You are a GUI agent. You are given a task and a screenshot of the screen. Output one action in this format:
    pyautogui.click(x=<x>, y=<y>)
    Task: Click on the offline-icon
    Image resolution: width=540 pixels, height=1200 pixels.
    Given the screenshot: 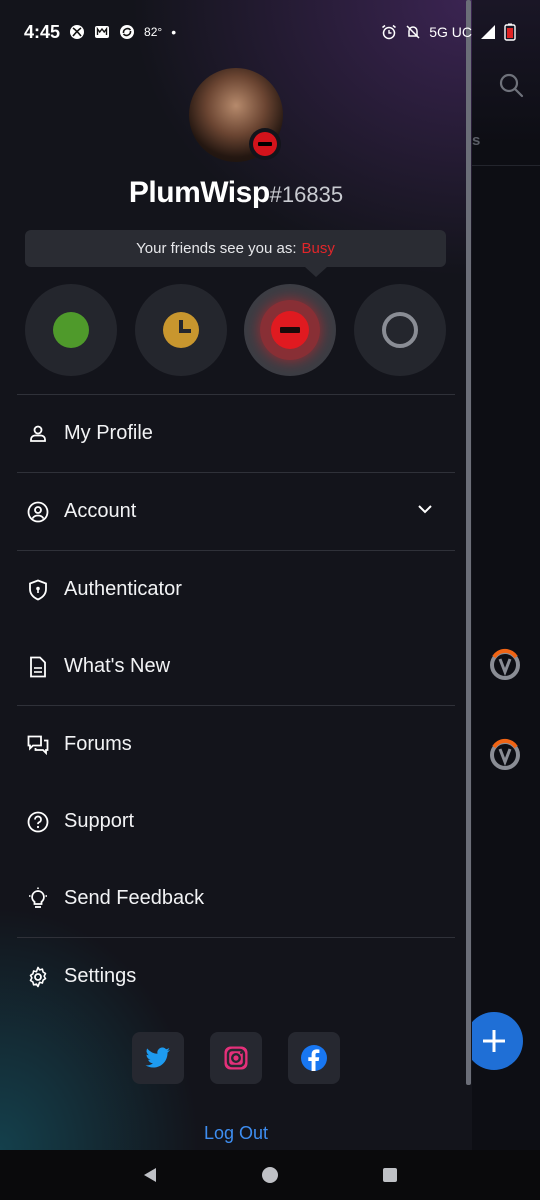 What is the action you would take?
    pyautogui.click(x=399, y=330)
    